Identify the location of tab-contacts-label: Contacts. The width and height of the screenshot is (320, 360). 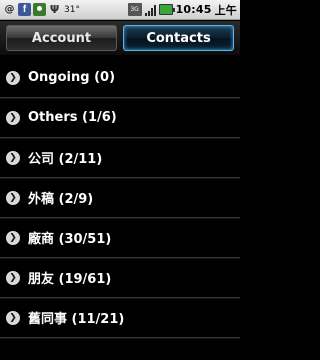
(178, 38).